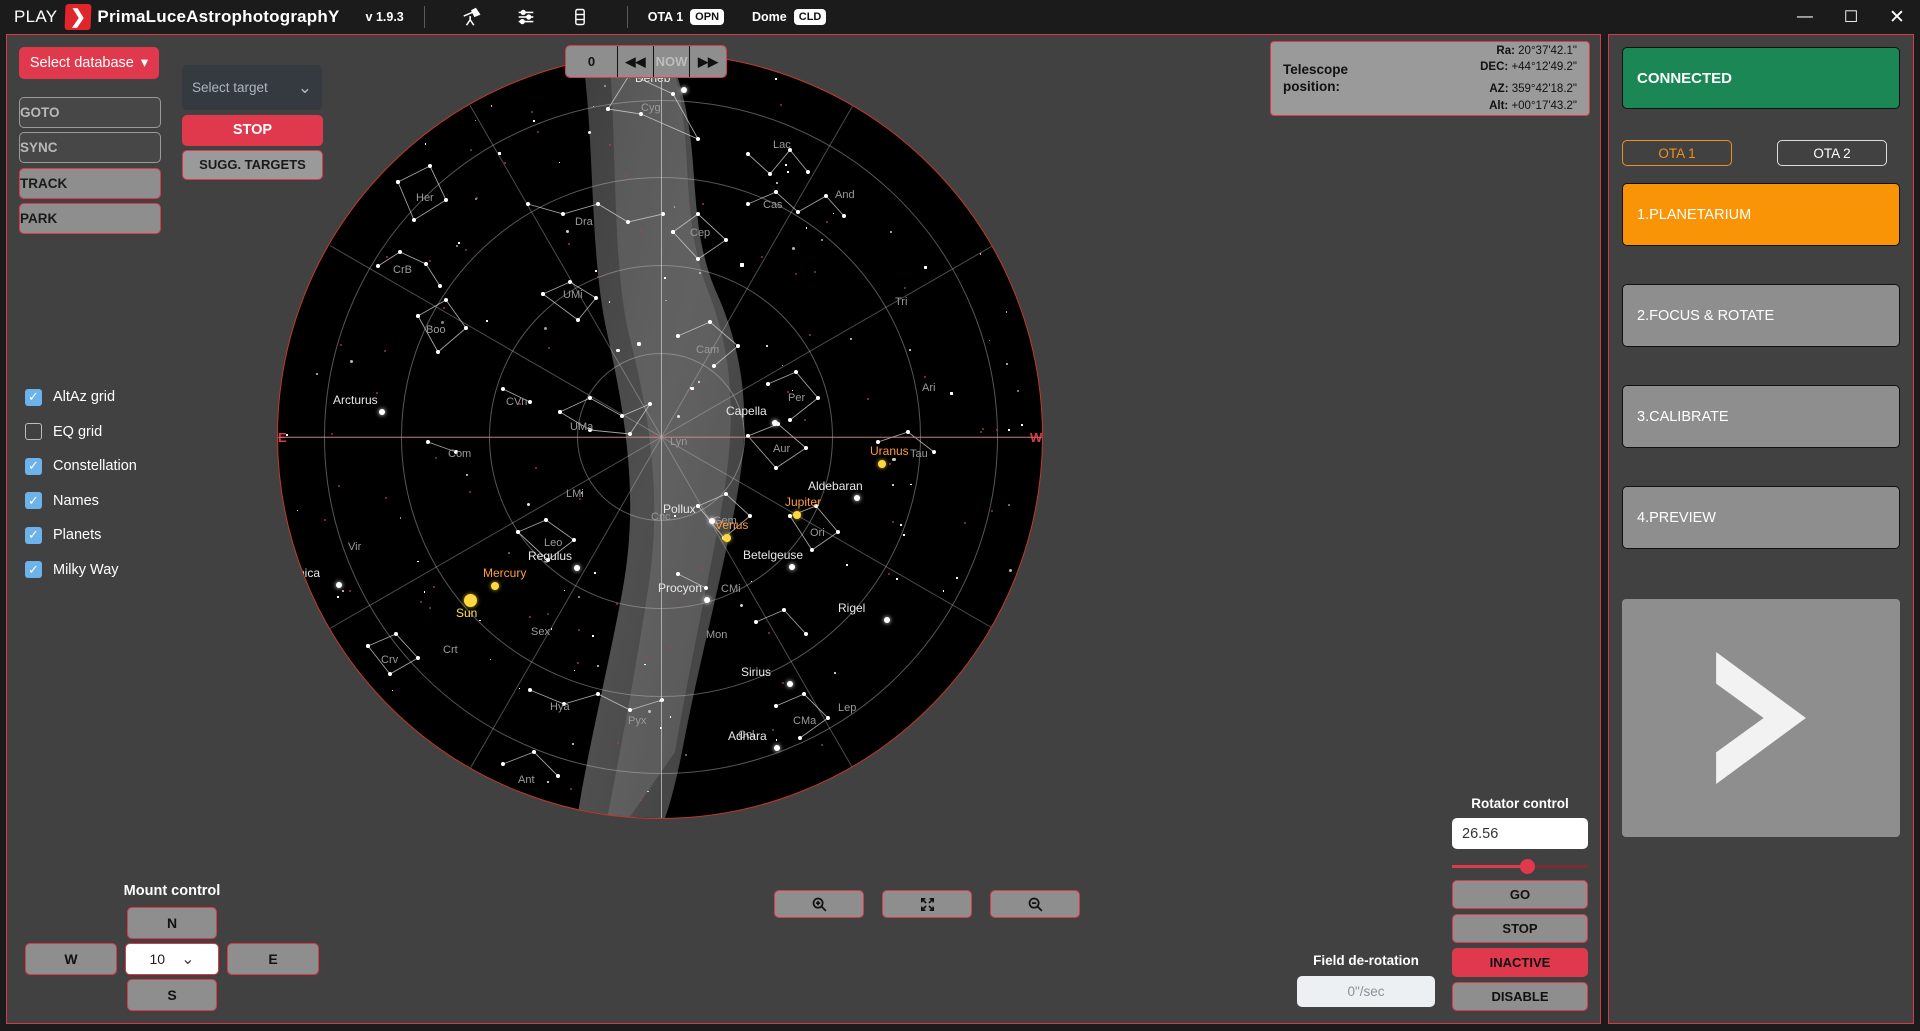  What do you see at coordinates (707, 17) in the screenshot?
I see `ota-status-chip: OPN` at bounding box center [707, 17].